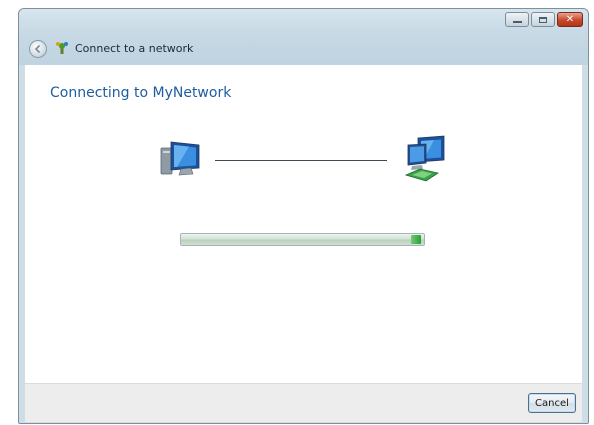 The height and width of the screenshot is (425, 594). I want to click on maximize-button, so click(543, 19).